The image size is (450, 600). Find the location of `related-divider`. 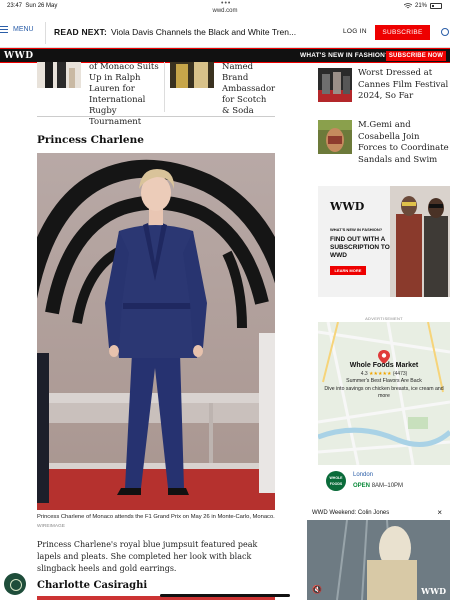

related-divider is located at coordinates (164, 87).